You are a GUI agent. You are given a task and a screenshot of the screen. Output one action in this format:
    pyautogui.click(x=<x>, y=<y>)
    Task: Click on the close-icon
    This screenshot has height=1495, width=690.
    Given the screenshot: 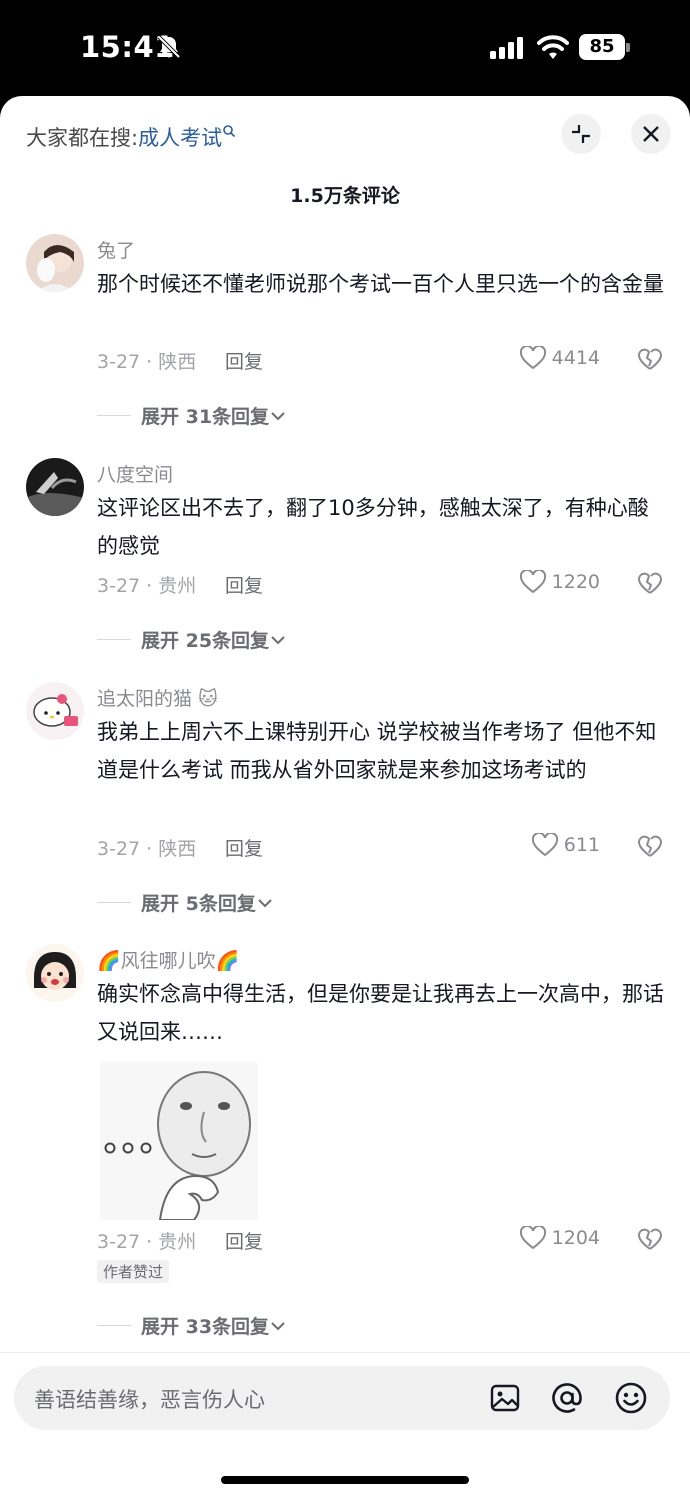 What is the action you would take?
    pyautogui.click(x=651, y=134)
    